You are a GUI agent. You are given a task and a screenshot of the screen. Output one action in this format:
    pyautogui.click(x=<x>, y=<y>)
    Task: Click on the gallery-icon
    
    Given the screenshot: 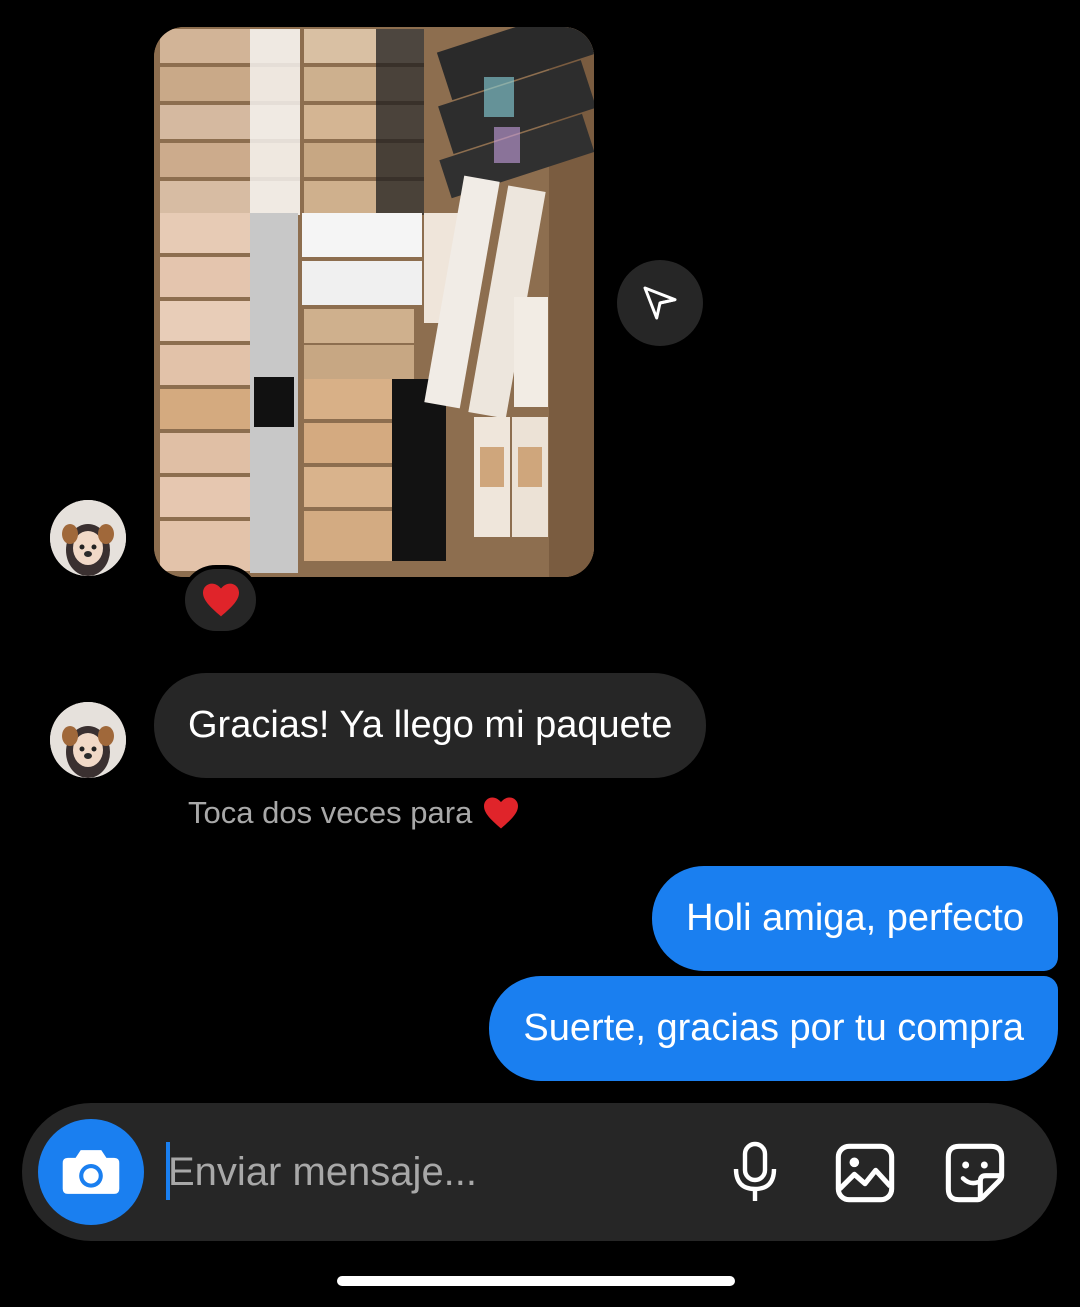 What is the action you would take?
    pyautogui.click(x=865, y=1173)
    